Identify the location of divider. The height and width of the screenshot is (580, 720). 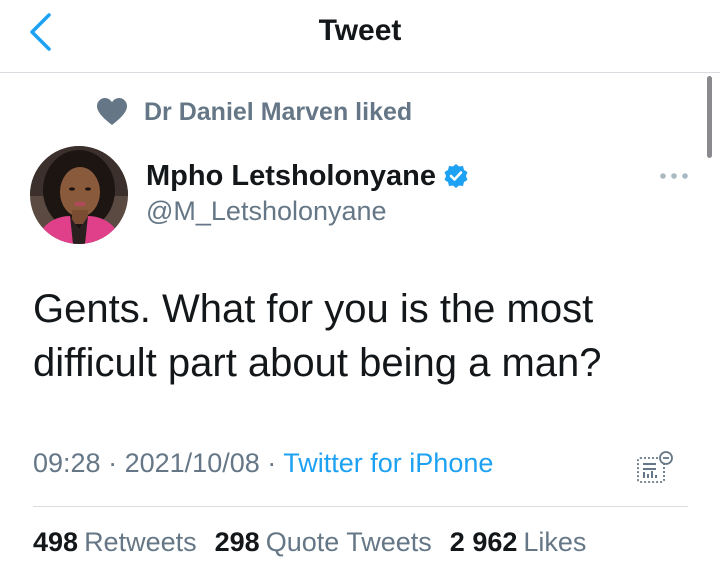
(360, 506).